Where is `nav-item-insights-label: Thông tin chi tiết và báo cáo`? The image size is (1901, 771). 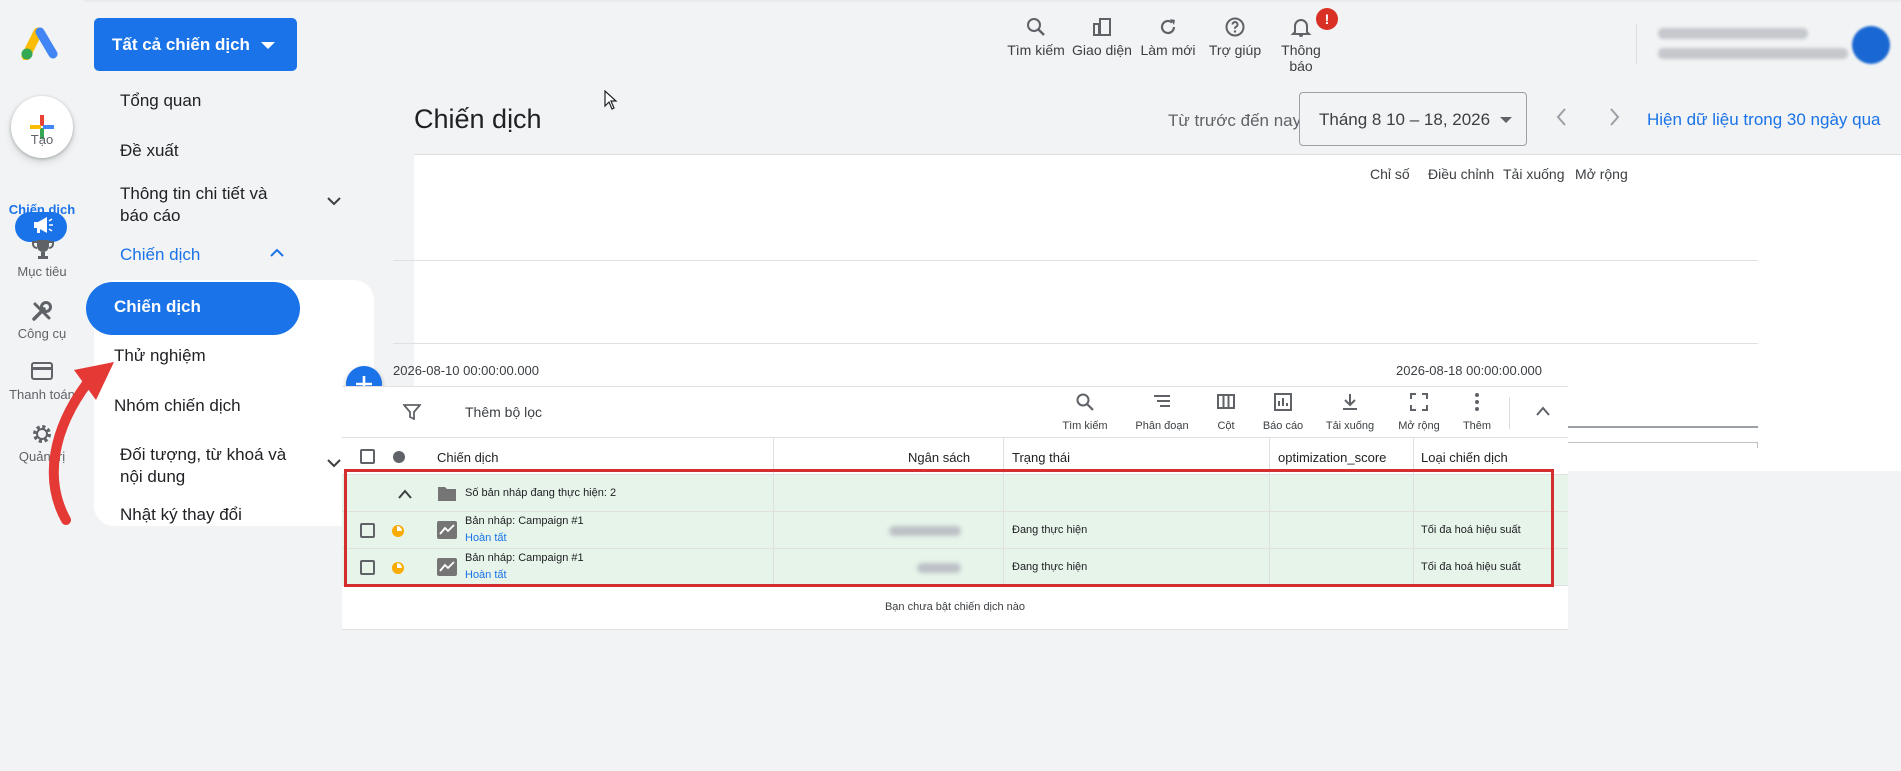 nav-item-insights-label: Thông tin chi tiết và báo cáo is located at coordinates (194, 204).